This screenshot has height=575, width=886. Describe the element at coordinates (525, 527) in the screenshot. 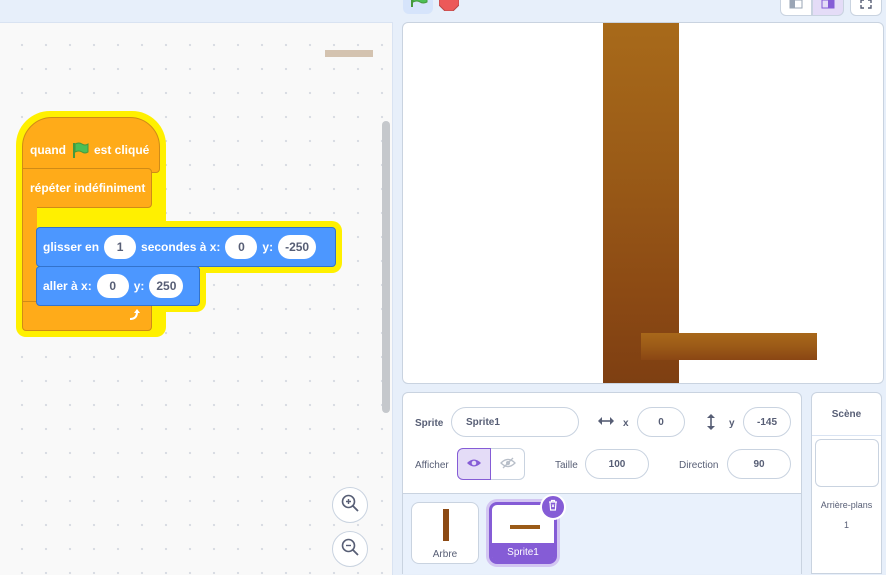

I see `sprite1-thumbnail` at that location.